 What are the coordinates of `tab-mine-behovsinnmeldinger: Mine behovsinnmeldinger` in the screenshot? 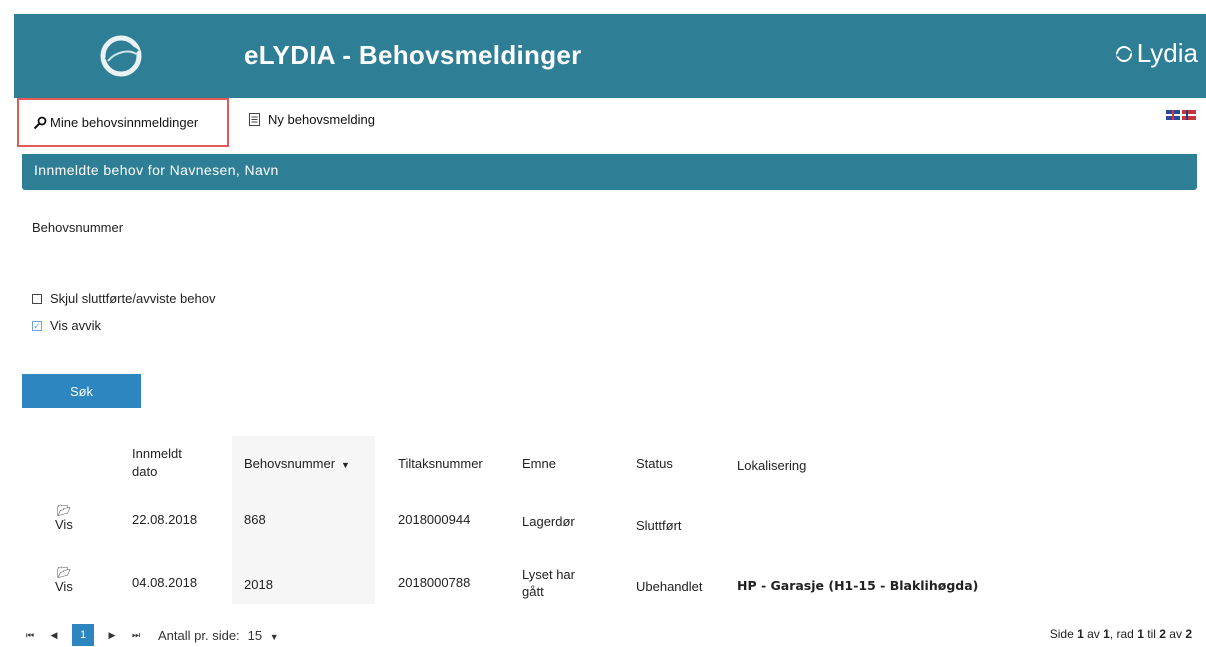 It's located at (123, 122).